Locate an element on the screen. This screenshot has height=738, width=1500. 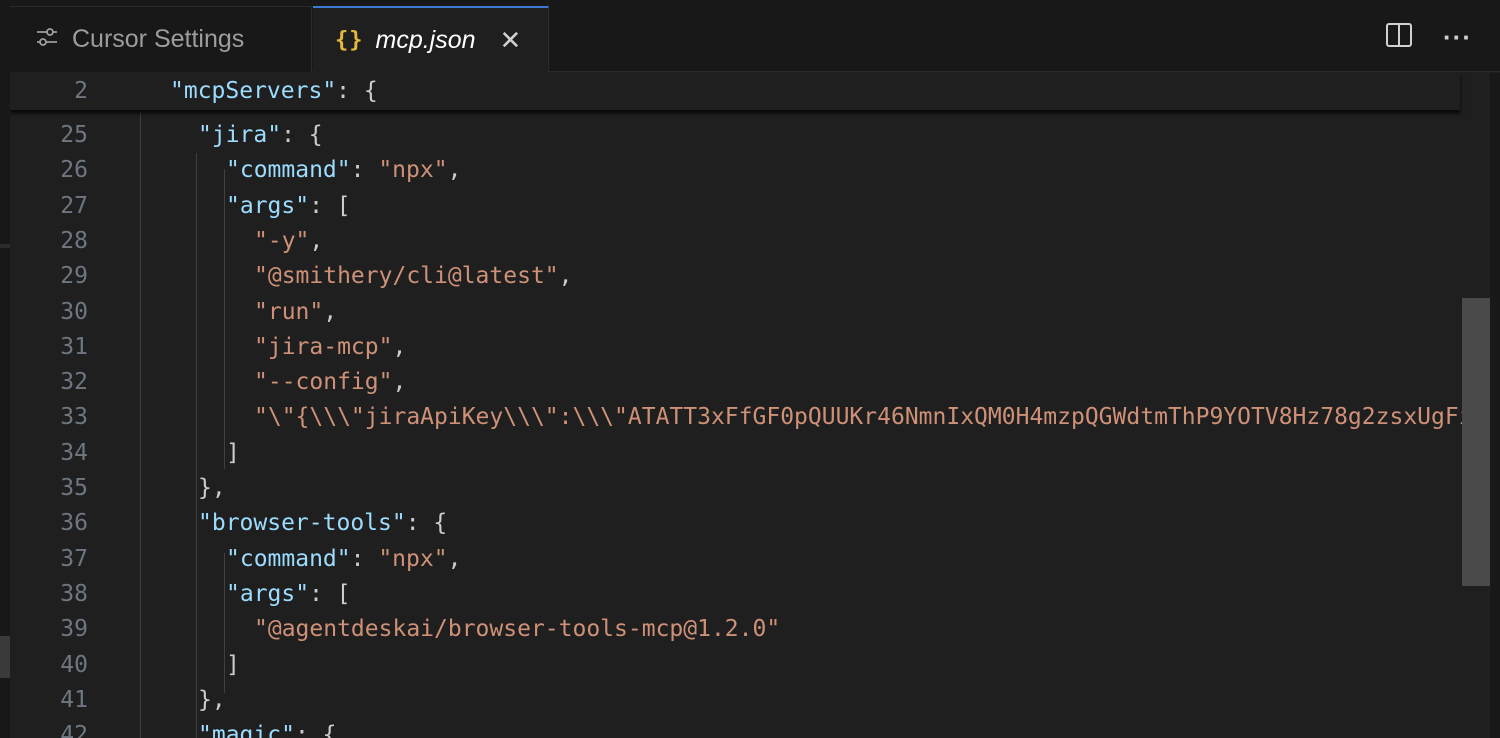
code-line: 36 "browser-tools": { is located at coordinates (730, 523).